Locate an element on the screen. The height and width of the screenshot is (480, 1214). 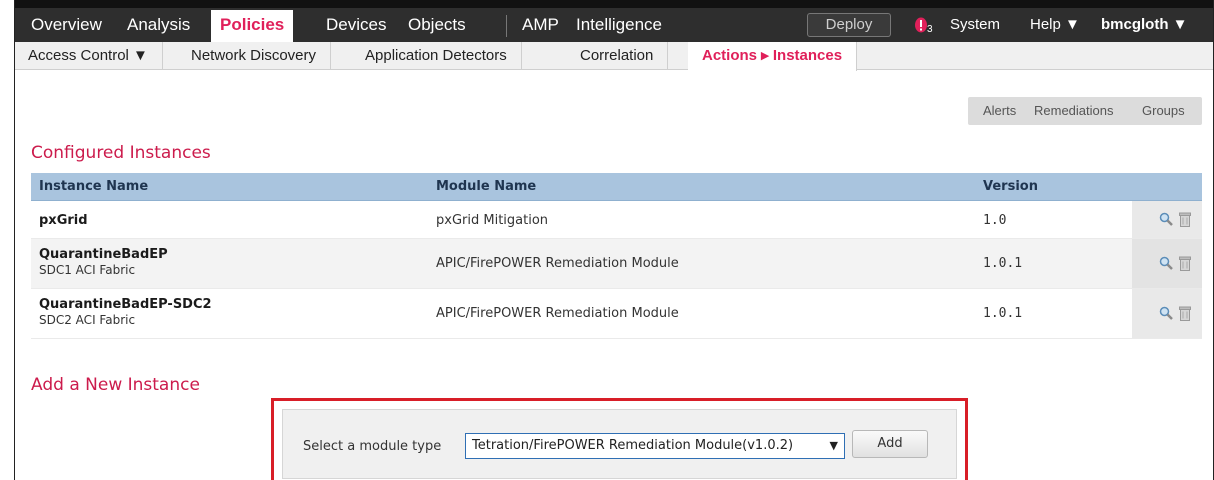
action-links: Alerts Remediations Groups is located at coordinates (1085, 111).